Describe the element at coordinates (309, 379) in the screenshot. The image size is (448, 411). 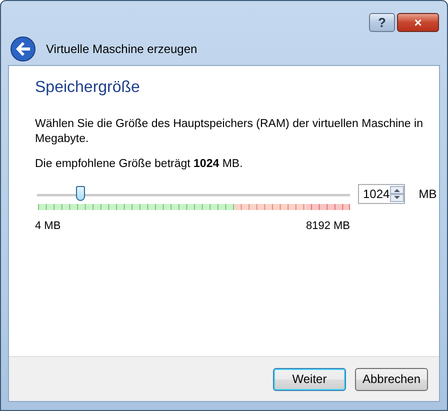
I see `next-button: Weiter` at that location.